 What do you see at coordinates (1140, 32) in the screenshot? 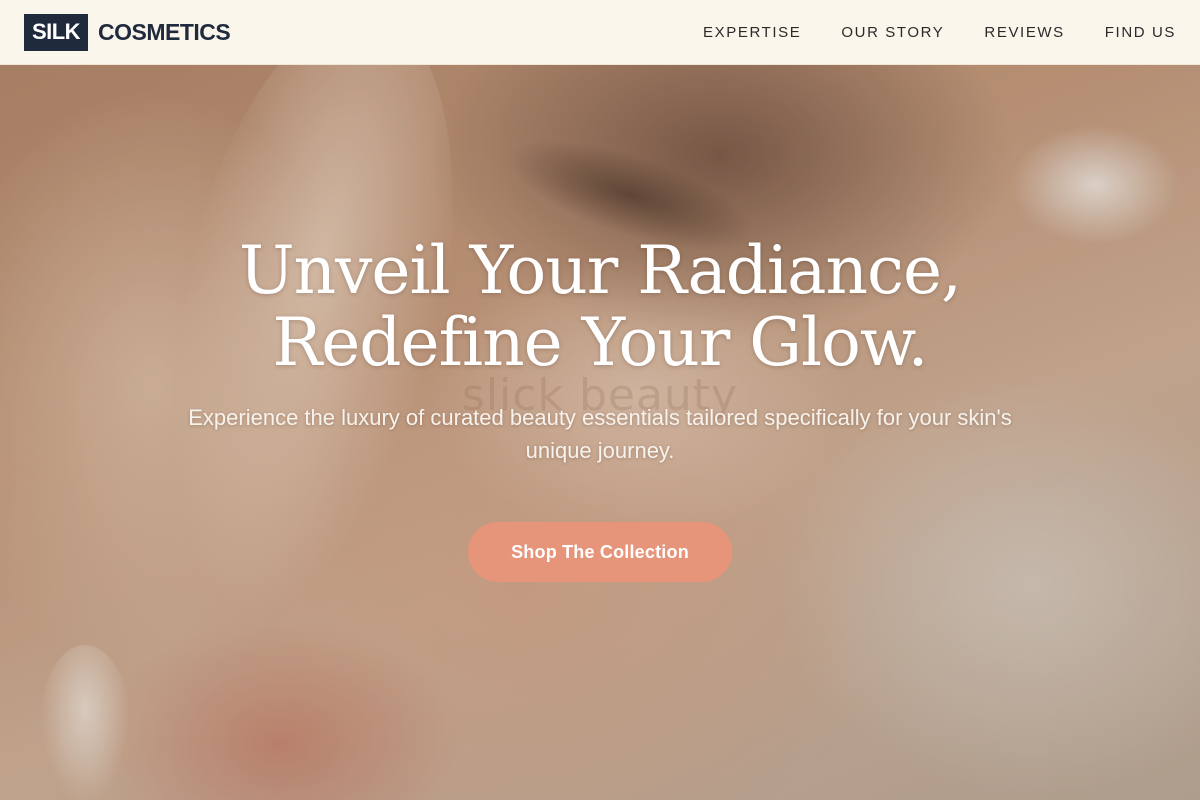
I see `nav-item-find-us: FIND US` at bounding box center [1140, 32].